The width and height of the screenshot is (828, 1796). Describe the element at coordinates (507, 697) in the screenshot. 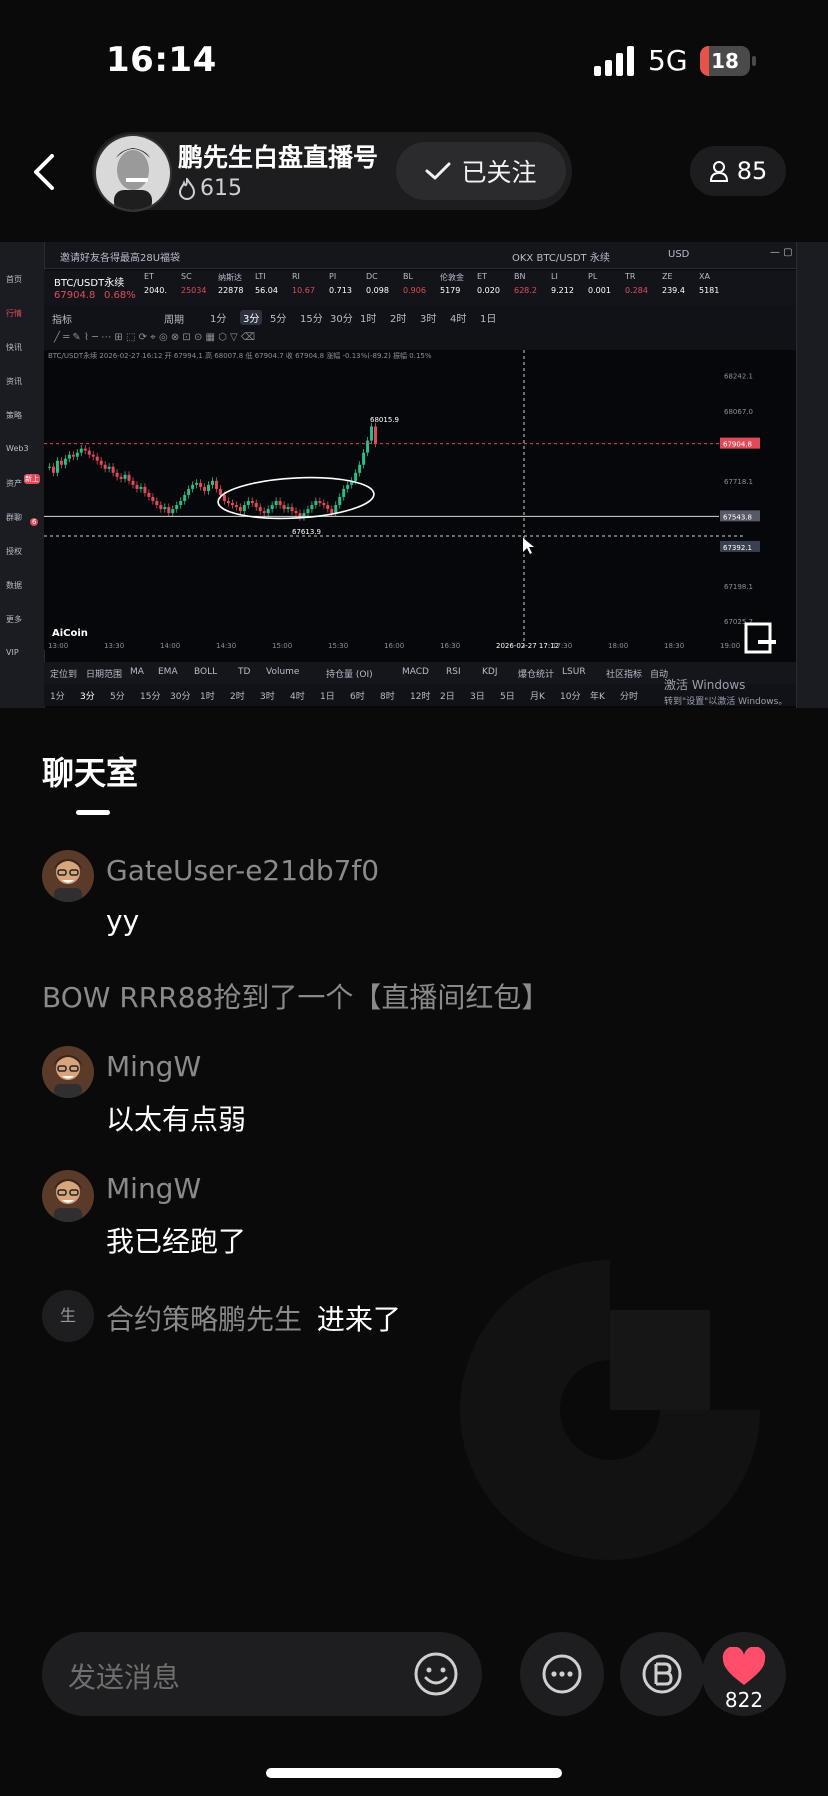

I see `stream-bottom-timeframe: 5日` at that location.